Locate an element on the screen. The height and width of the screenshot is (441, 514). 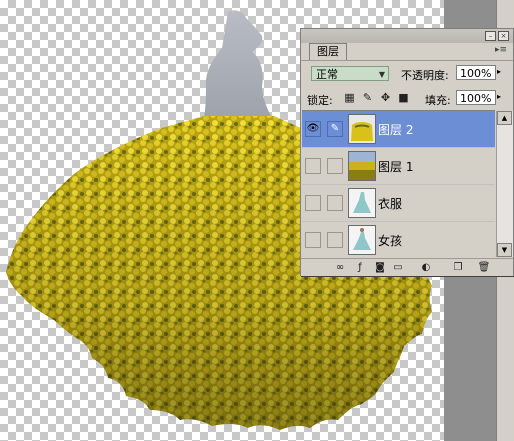
new-layer-icon: ❐ is located at coordinates (458, 267).